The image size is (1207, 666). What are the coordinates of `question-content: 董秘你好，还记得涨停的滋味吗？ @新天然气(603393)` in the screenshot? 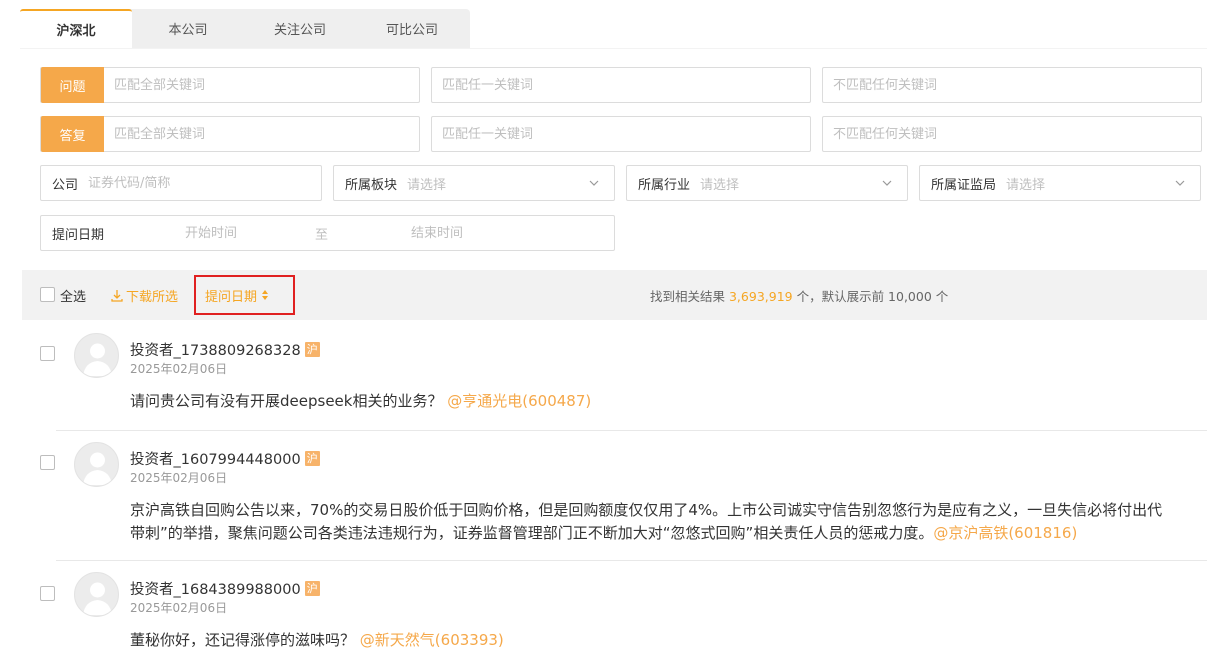 It's located at (317, 640).